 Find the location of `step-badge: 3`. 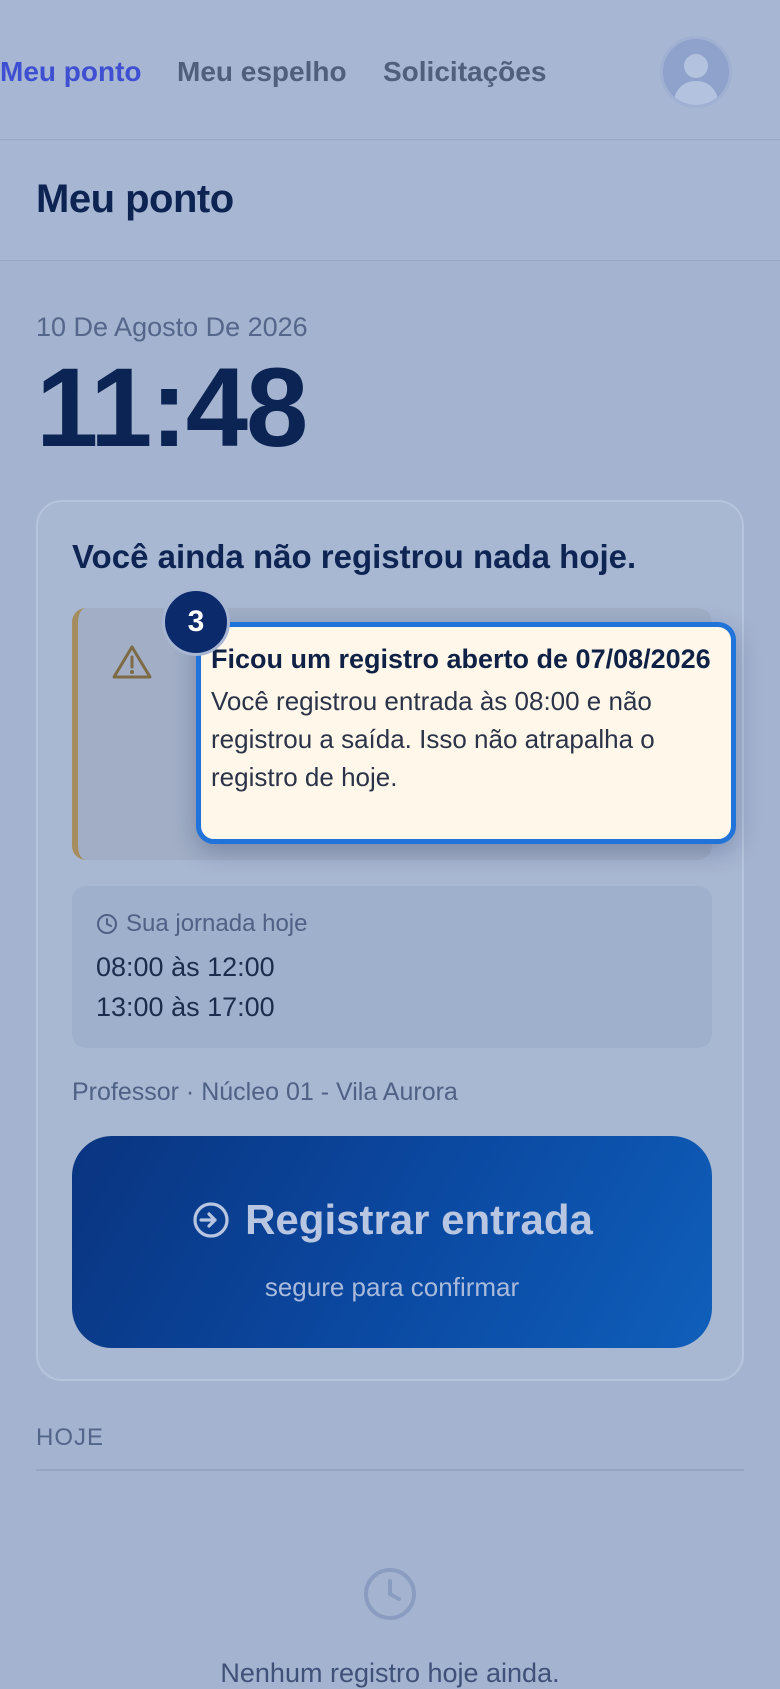

step-badge: 3 is located at coordinates (196, 622).